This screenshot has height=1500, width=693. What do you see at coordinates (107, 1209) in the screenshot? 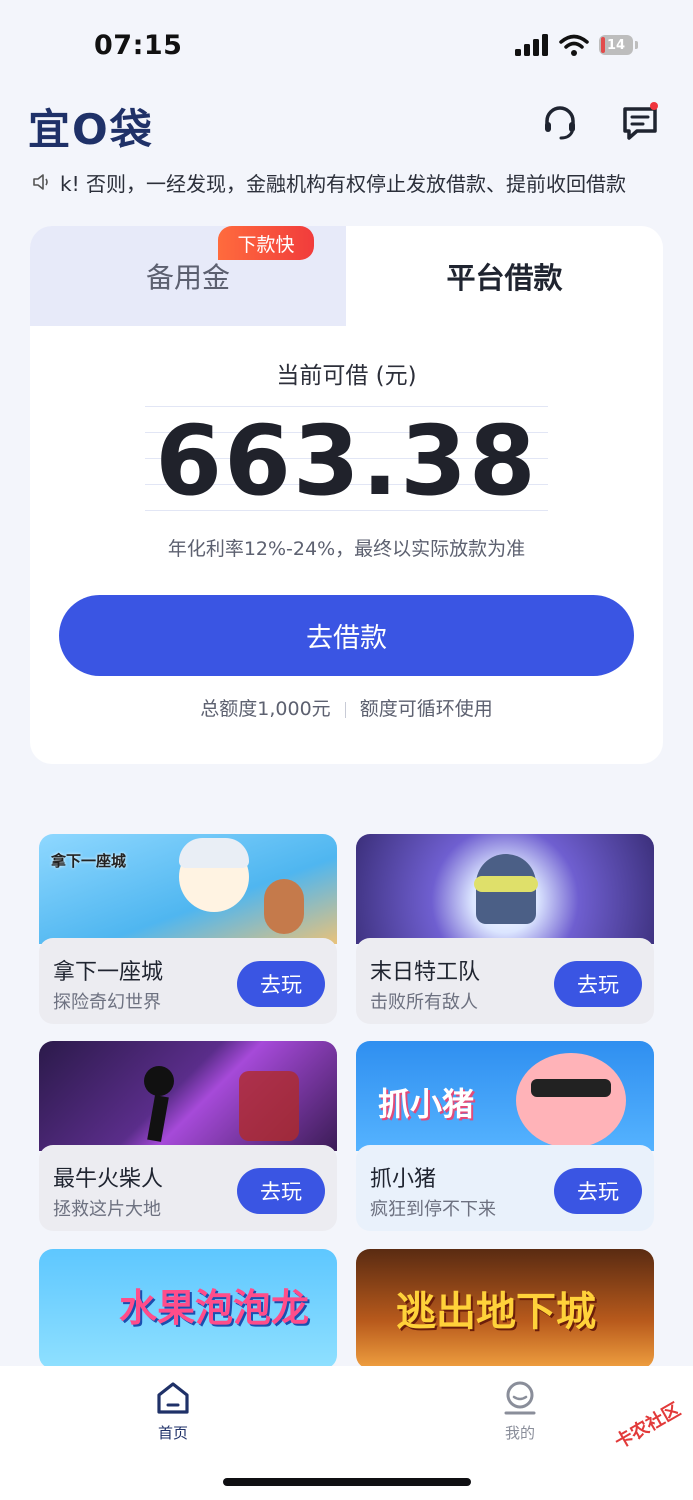
I see `game-subtitle: 拯救这片大地` at bounding box center [107, 1209].